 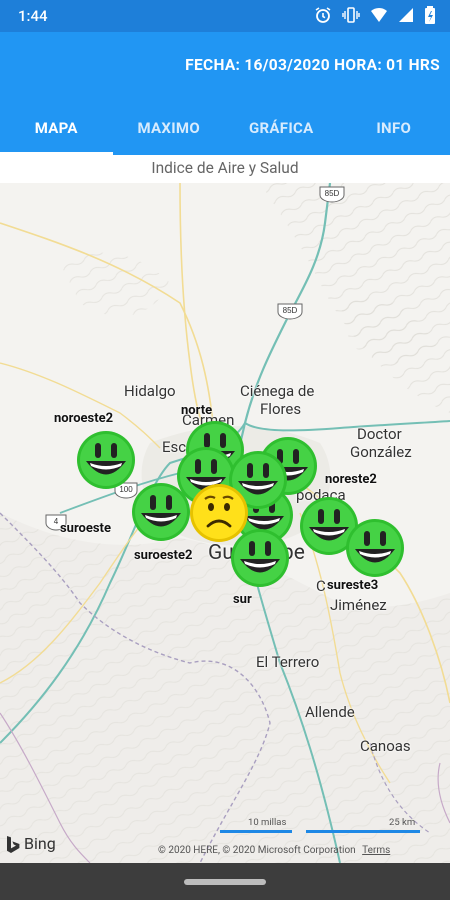 I want to click on place-cjimenez: C, so click(x=321, y=586).